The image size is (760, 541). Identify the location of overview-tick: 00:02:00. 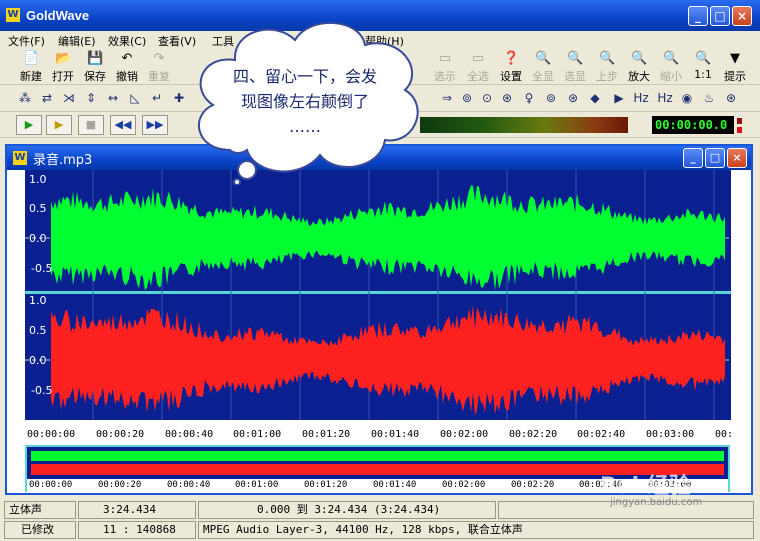
(464, 485).